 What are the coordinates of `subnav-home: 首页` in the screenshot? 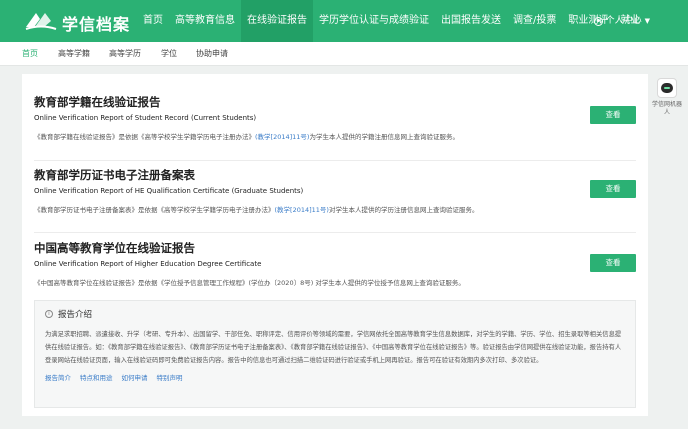 It's located at (30, 54).